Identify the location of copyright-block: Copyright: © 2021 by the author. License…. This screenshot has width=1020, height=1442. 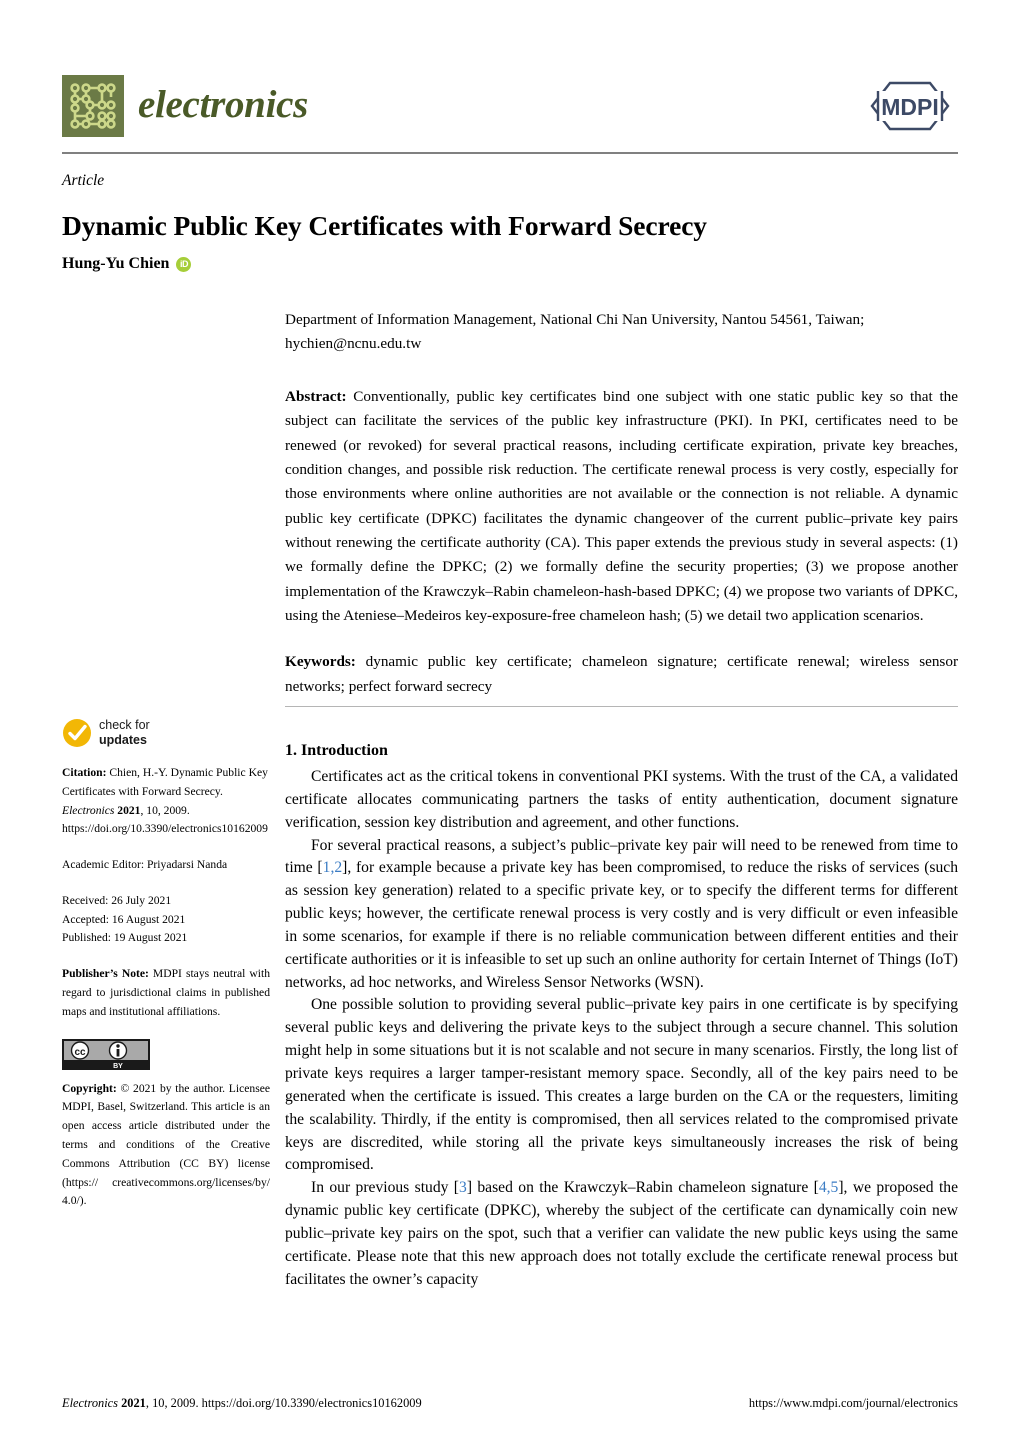
(166, 1145).